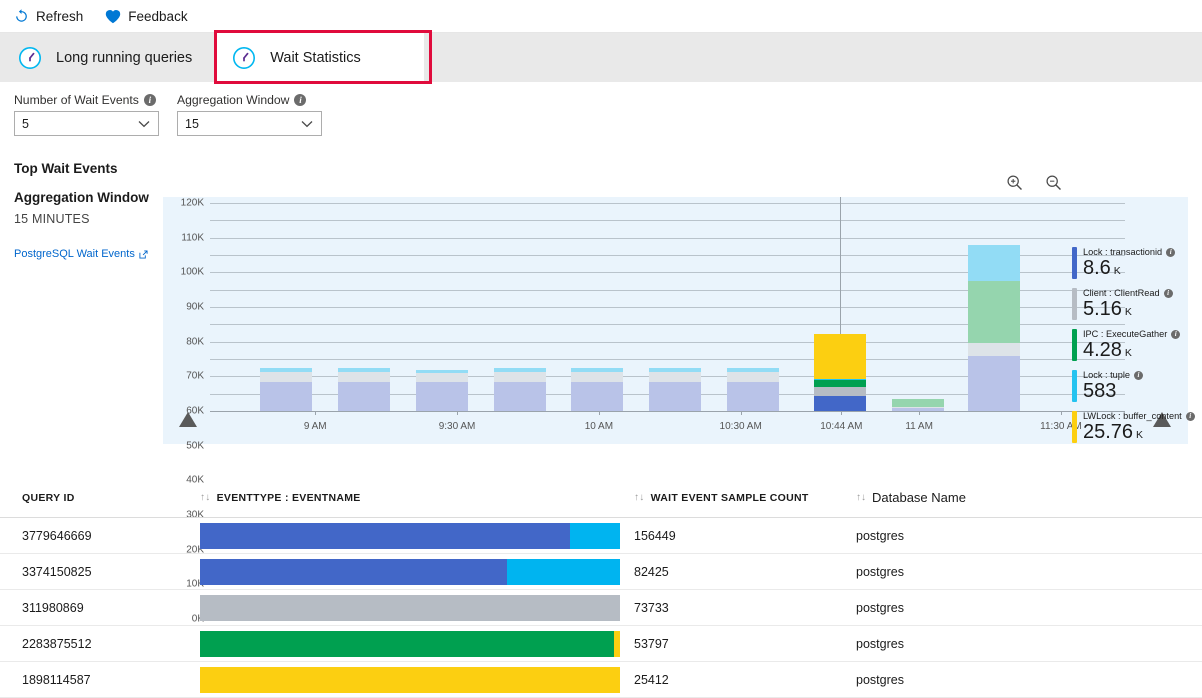 The image size is (1202, 698). I want to click on tab-long-running-queries: Long running queries, so click(107, 57).